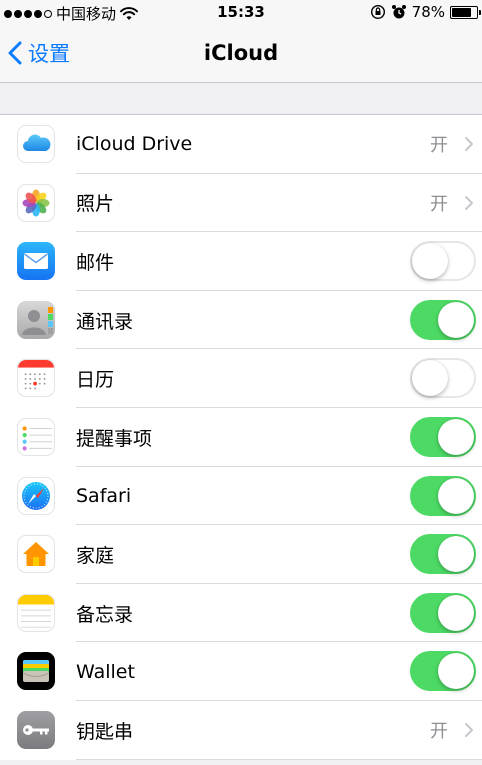 This screenshot has height=765, width=482. Describe the element at coordinates (36, 378) in the screenshot. I see `calendar-icon` at that location.